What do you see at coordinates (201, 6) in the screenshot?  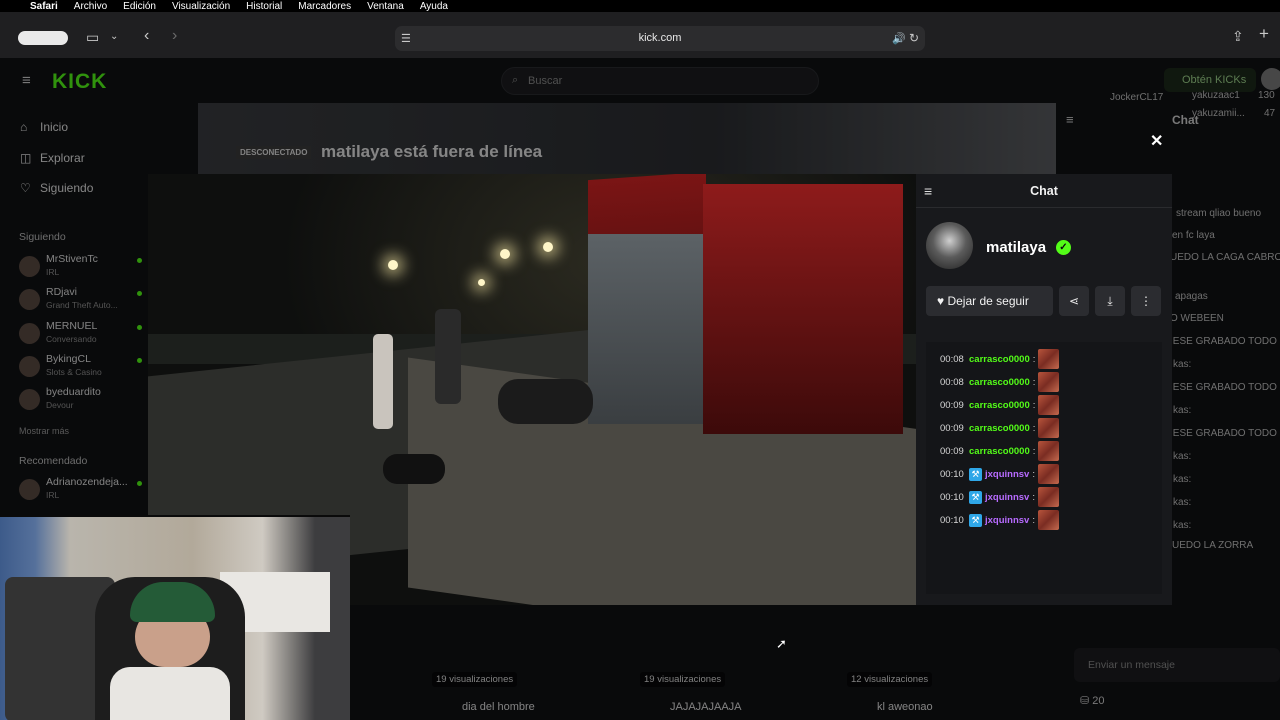 I see `menu-visualizacion: Visualización` at bounding box center [201, 6].